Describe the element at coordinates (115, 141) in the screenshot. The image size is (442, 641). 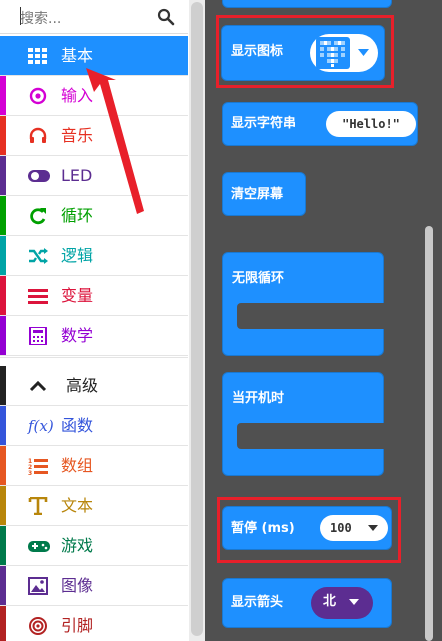
I see `annotation-arrow` at that location.